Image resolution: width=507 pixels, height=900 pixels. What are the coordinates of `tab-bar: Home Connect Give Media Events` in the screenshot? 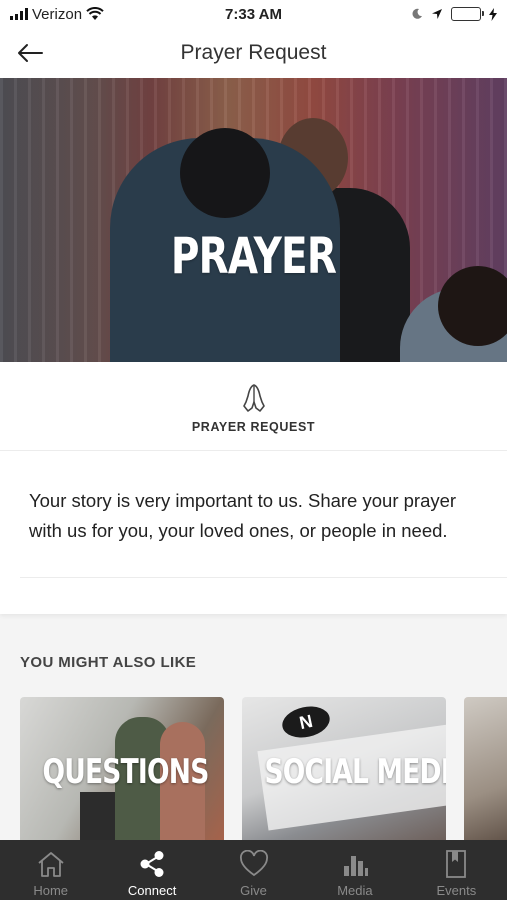 It's located at (253, 870).